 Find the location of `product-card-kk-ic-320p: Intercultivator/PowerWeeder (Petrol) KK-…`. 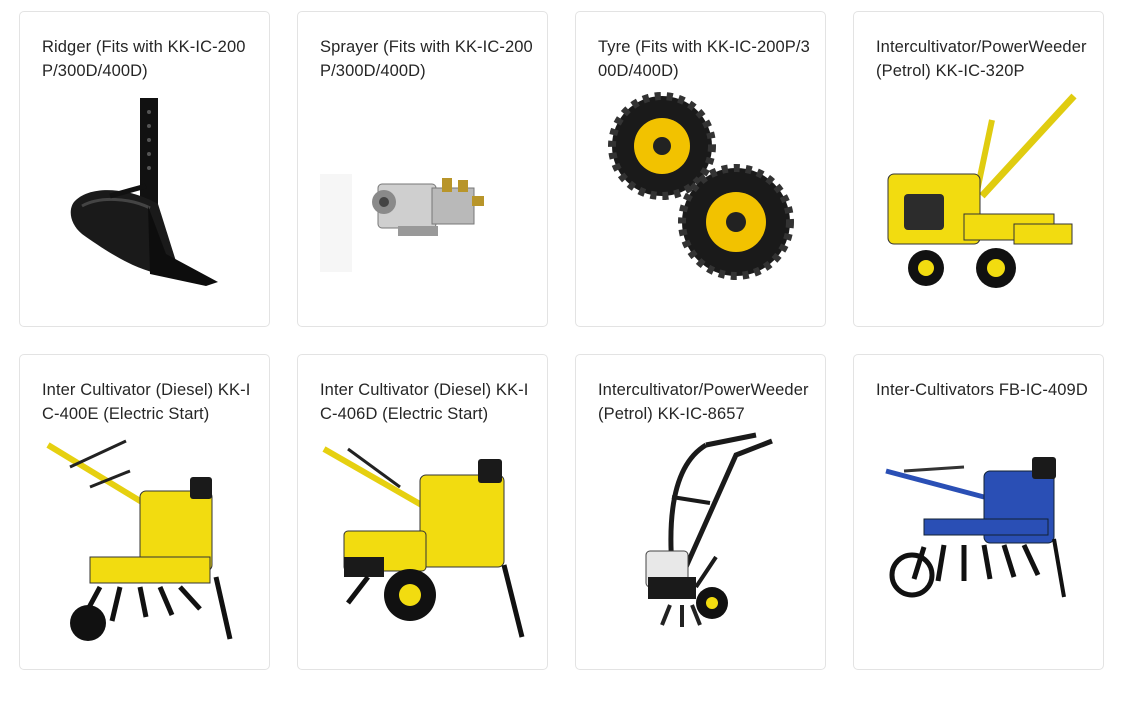

product-card-kk-ic-320p: Intercultivator/PowerWeeder (Petrol) KK-… is located at coordinates (978, 169).